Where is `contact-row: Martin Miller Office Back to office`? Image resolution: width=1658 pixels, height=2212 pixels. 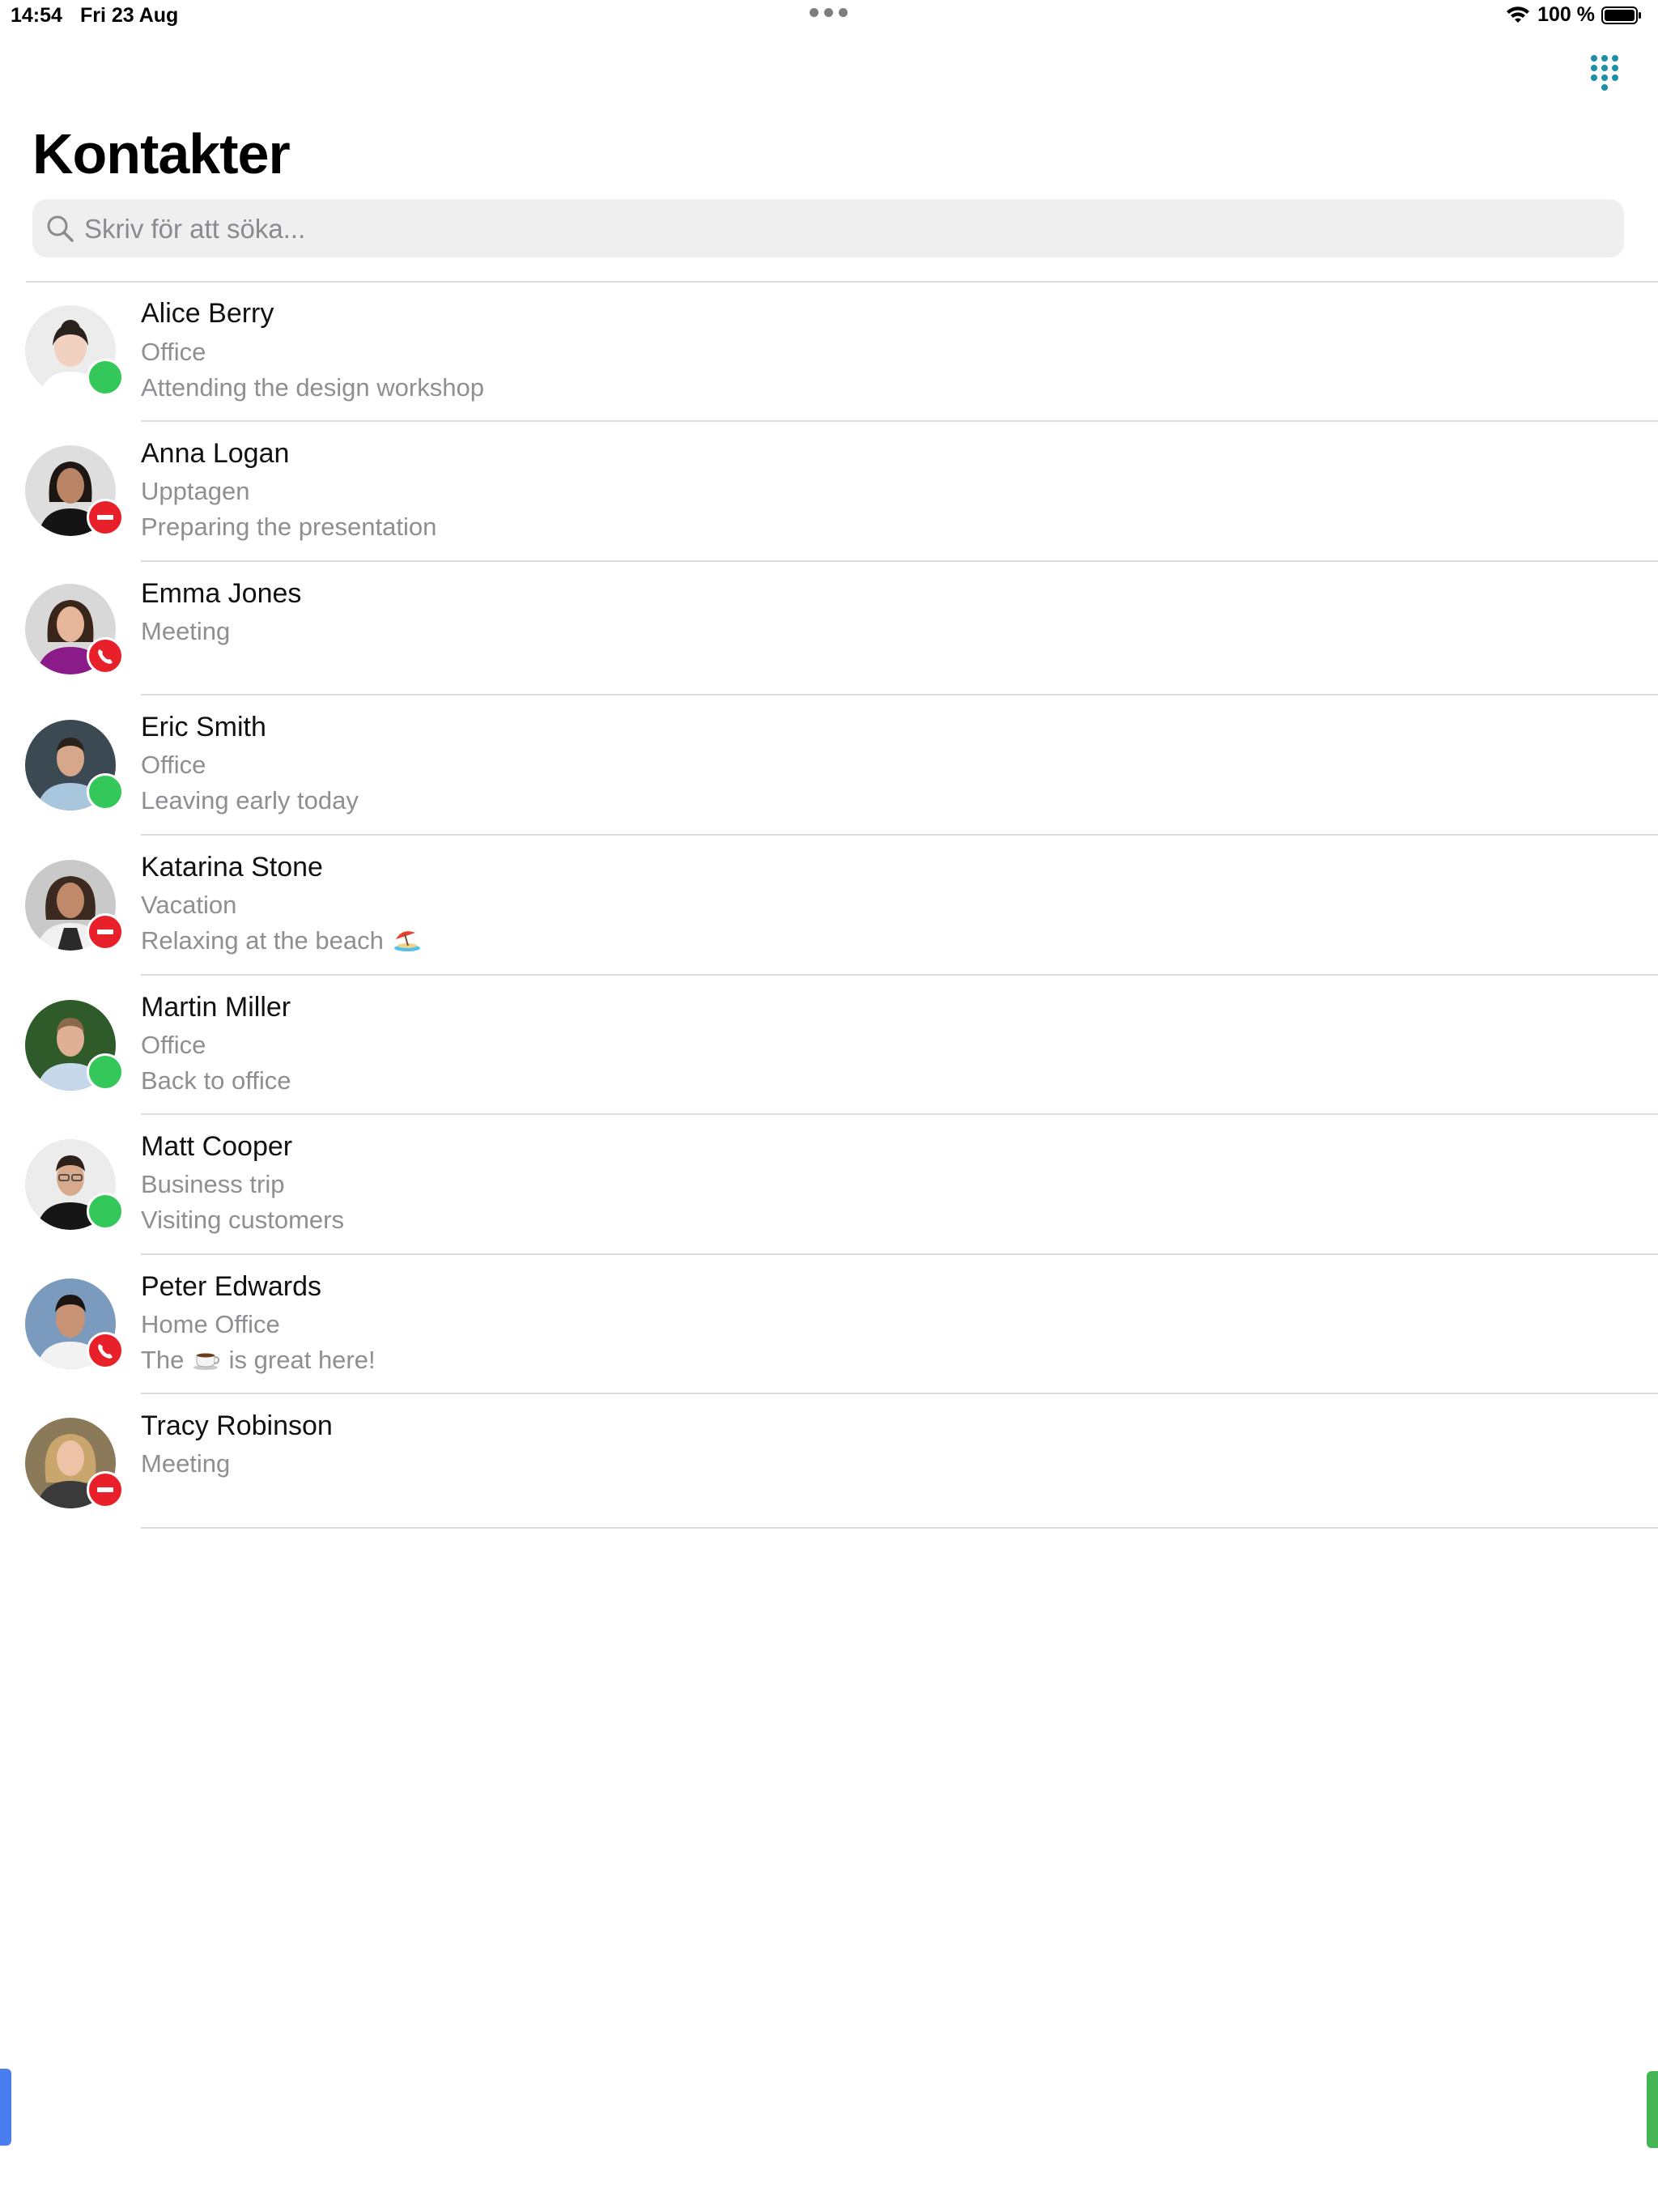 contact-row: Martin Miller Office Back to office is located at coordinates (829, 1045).